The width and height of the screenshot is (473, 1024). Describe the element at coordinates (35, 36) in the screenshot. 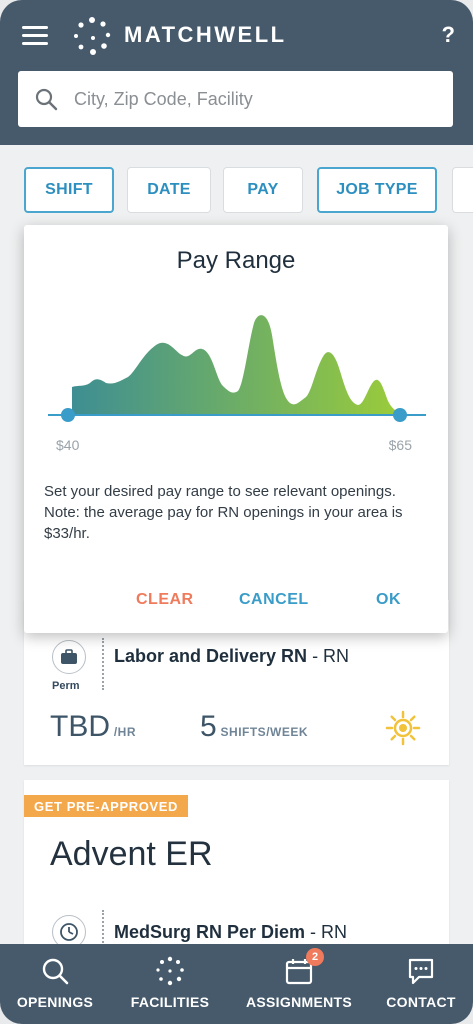

I see `menu-icon` at that location.